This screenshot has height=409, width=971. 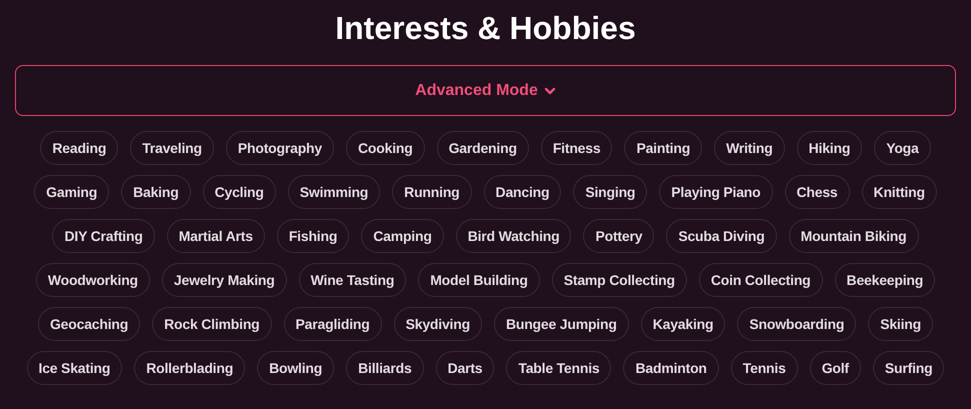 What do you see at coordinates (89, 324) in the screenshot?
I see `hobby-chip: Geocaching` at bounding box center [89, 324].